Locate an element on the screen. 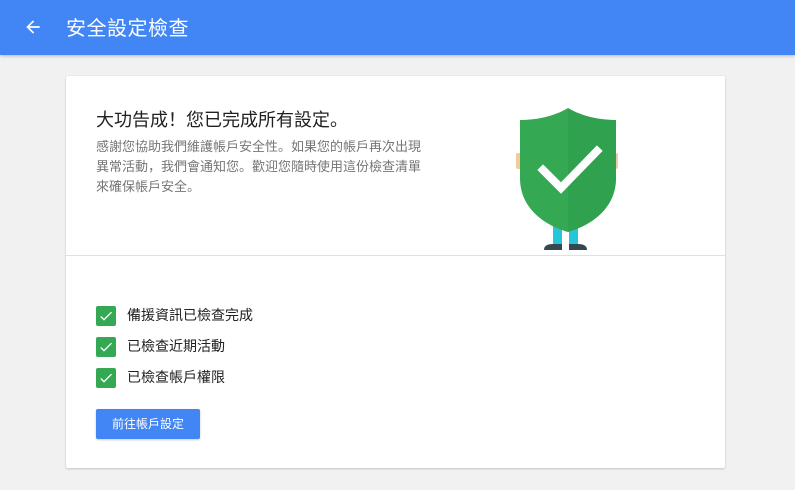  app-bar: 安全設定檢查 is located at coordinates (397, 27).